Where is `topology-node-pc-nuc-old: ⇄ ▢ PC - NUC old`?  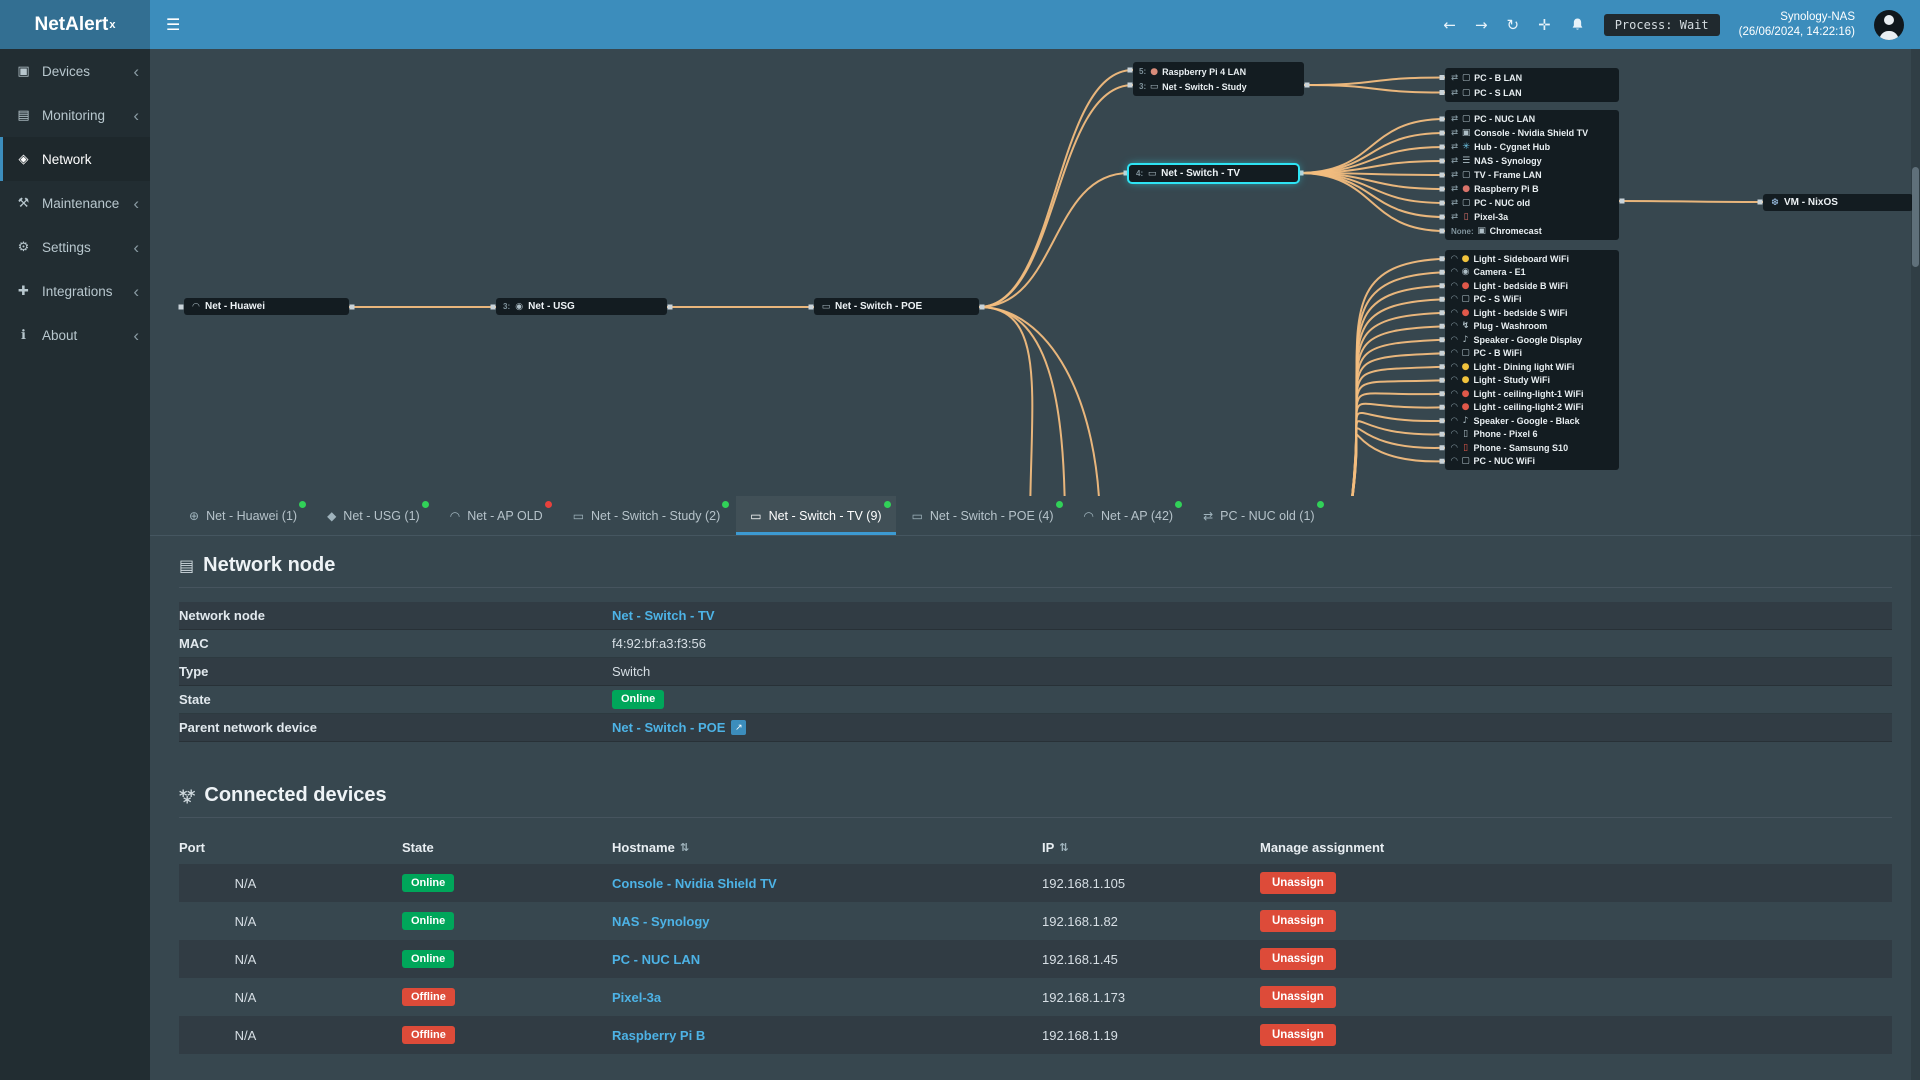
topology-node-pc-nuc-old: ⇄ ▢ PC - NUC old is located at coordinates (1532, 203).